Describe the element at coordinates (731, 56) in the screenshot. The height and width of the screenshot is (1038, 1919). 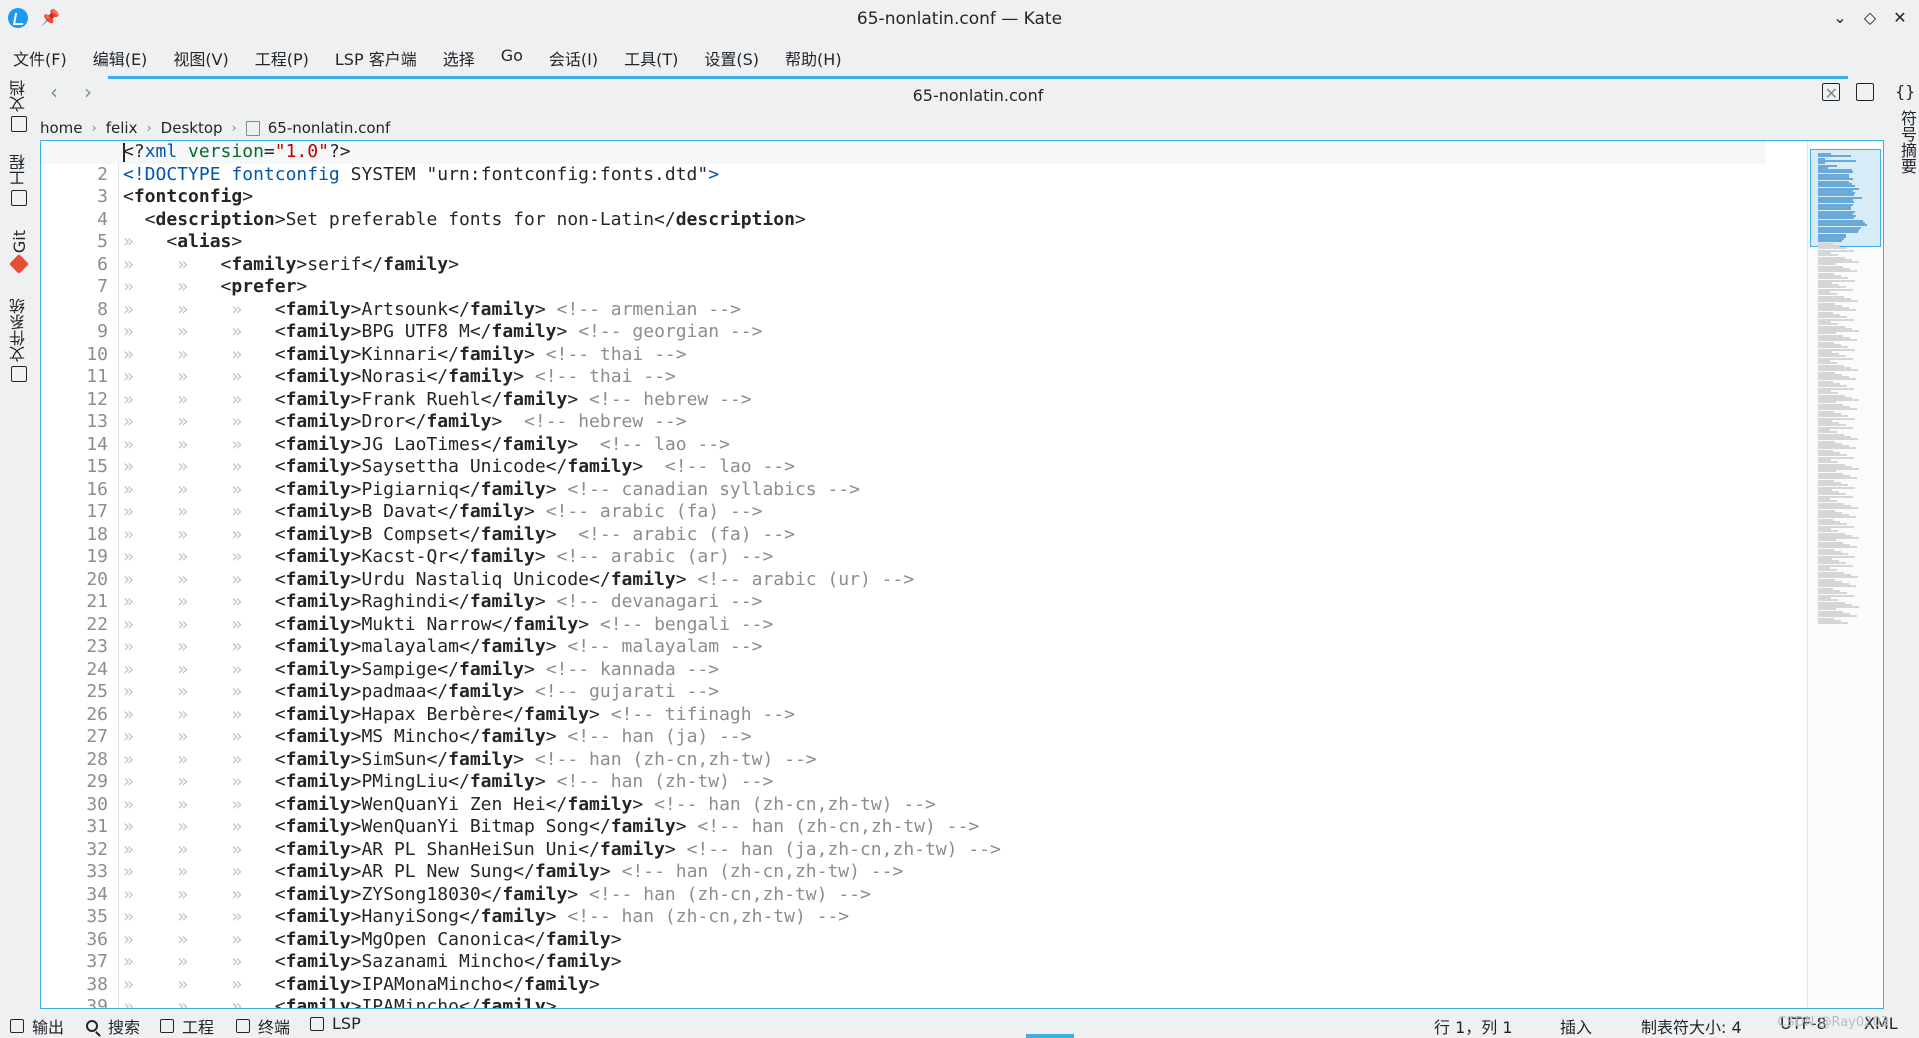
I see `menu-item-9: 设置(S)` at that location.